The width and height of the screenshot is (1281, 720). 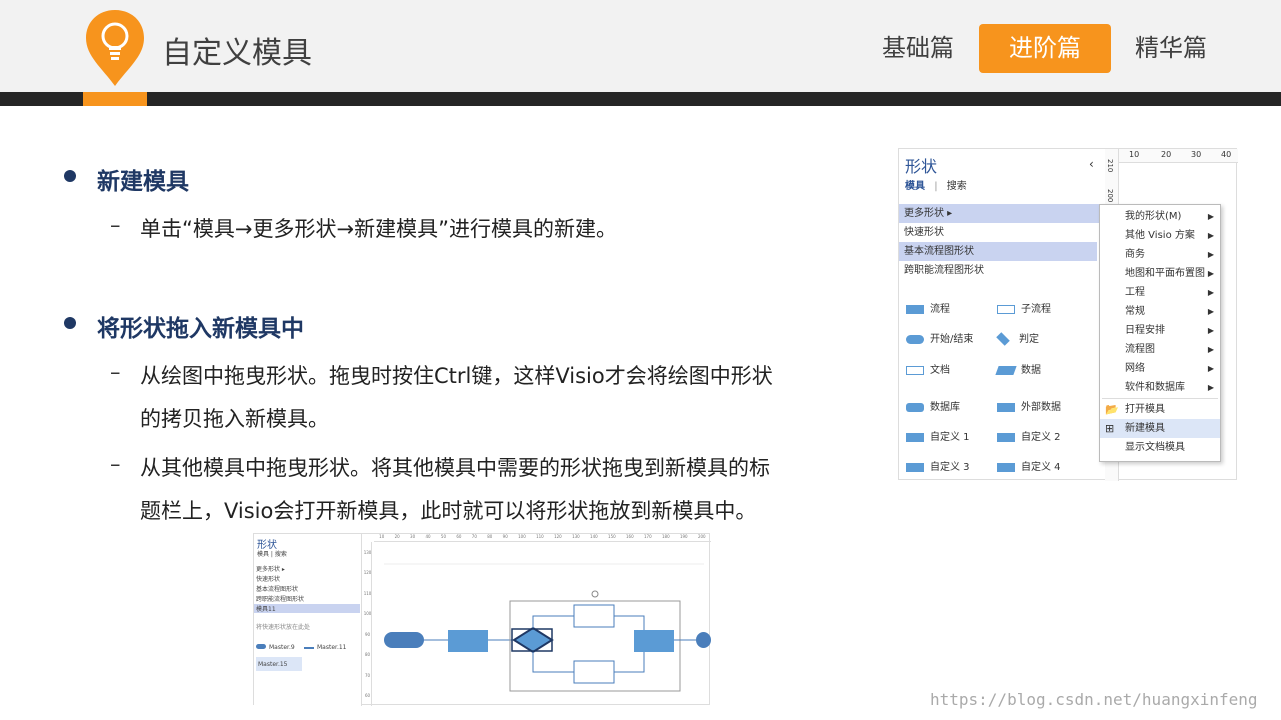 I want to click on stencil-cross-functional: 跨职能流程图形状, so click(x=998, y=270).